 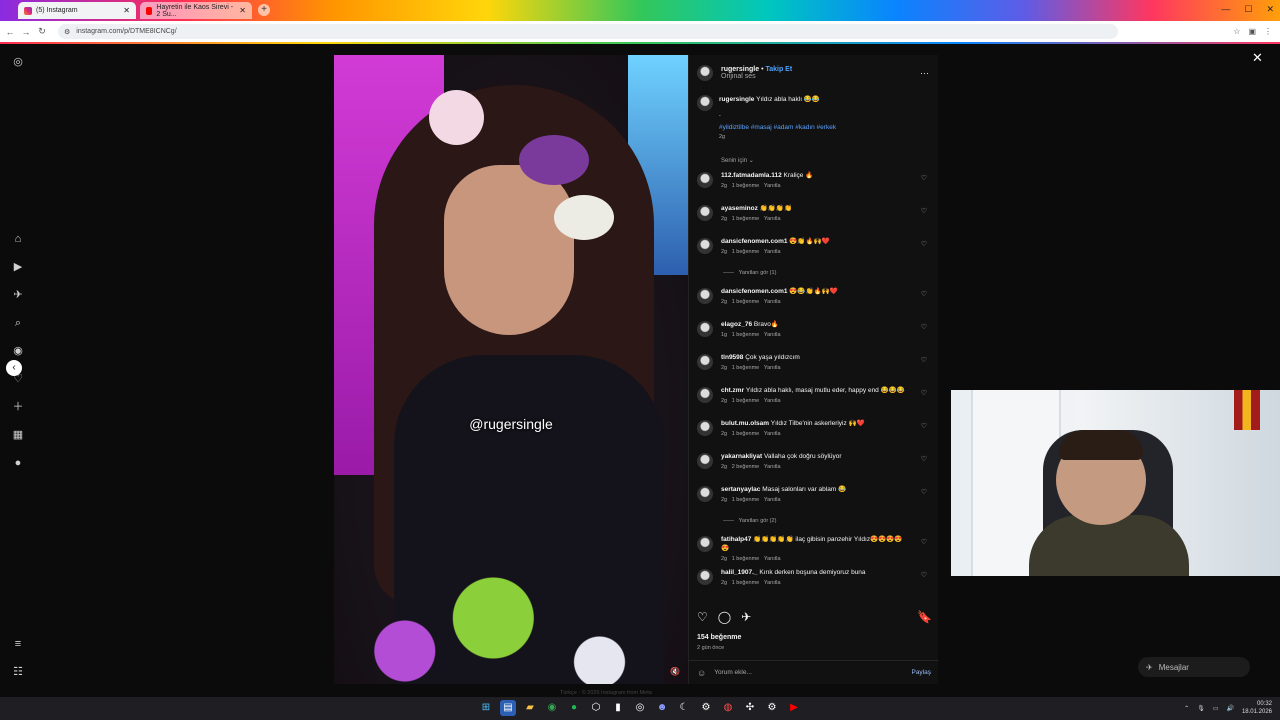 I want to click on comment-sort-dropdown: Senin için ⌄, so click(x=737, y=160).